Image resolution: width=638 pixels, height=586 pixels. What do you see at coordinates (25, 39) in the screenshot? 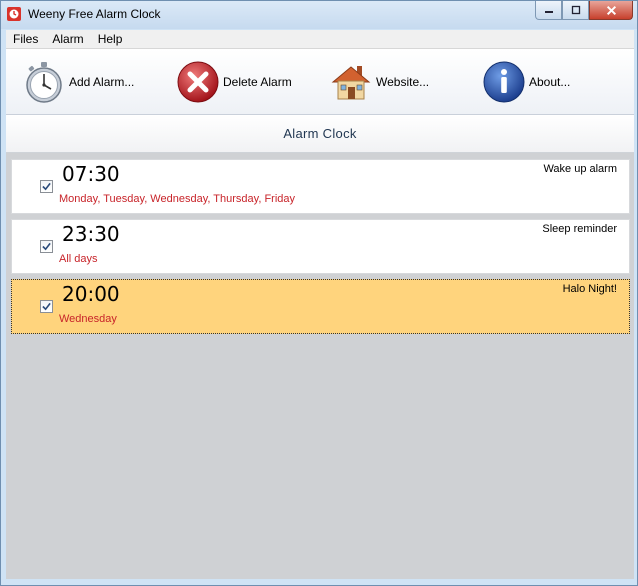
I see `menu-files: Files` at bounding box center [25, 39].